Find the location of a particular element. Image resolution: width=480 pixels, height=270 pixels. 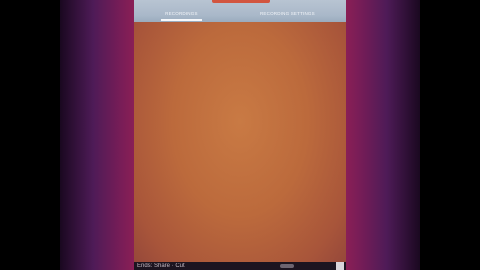

top-accent-indicator is located at coordinates (241, 1).